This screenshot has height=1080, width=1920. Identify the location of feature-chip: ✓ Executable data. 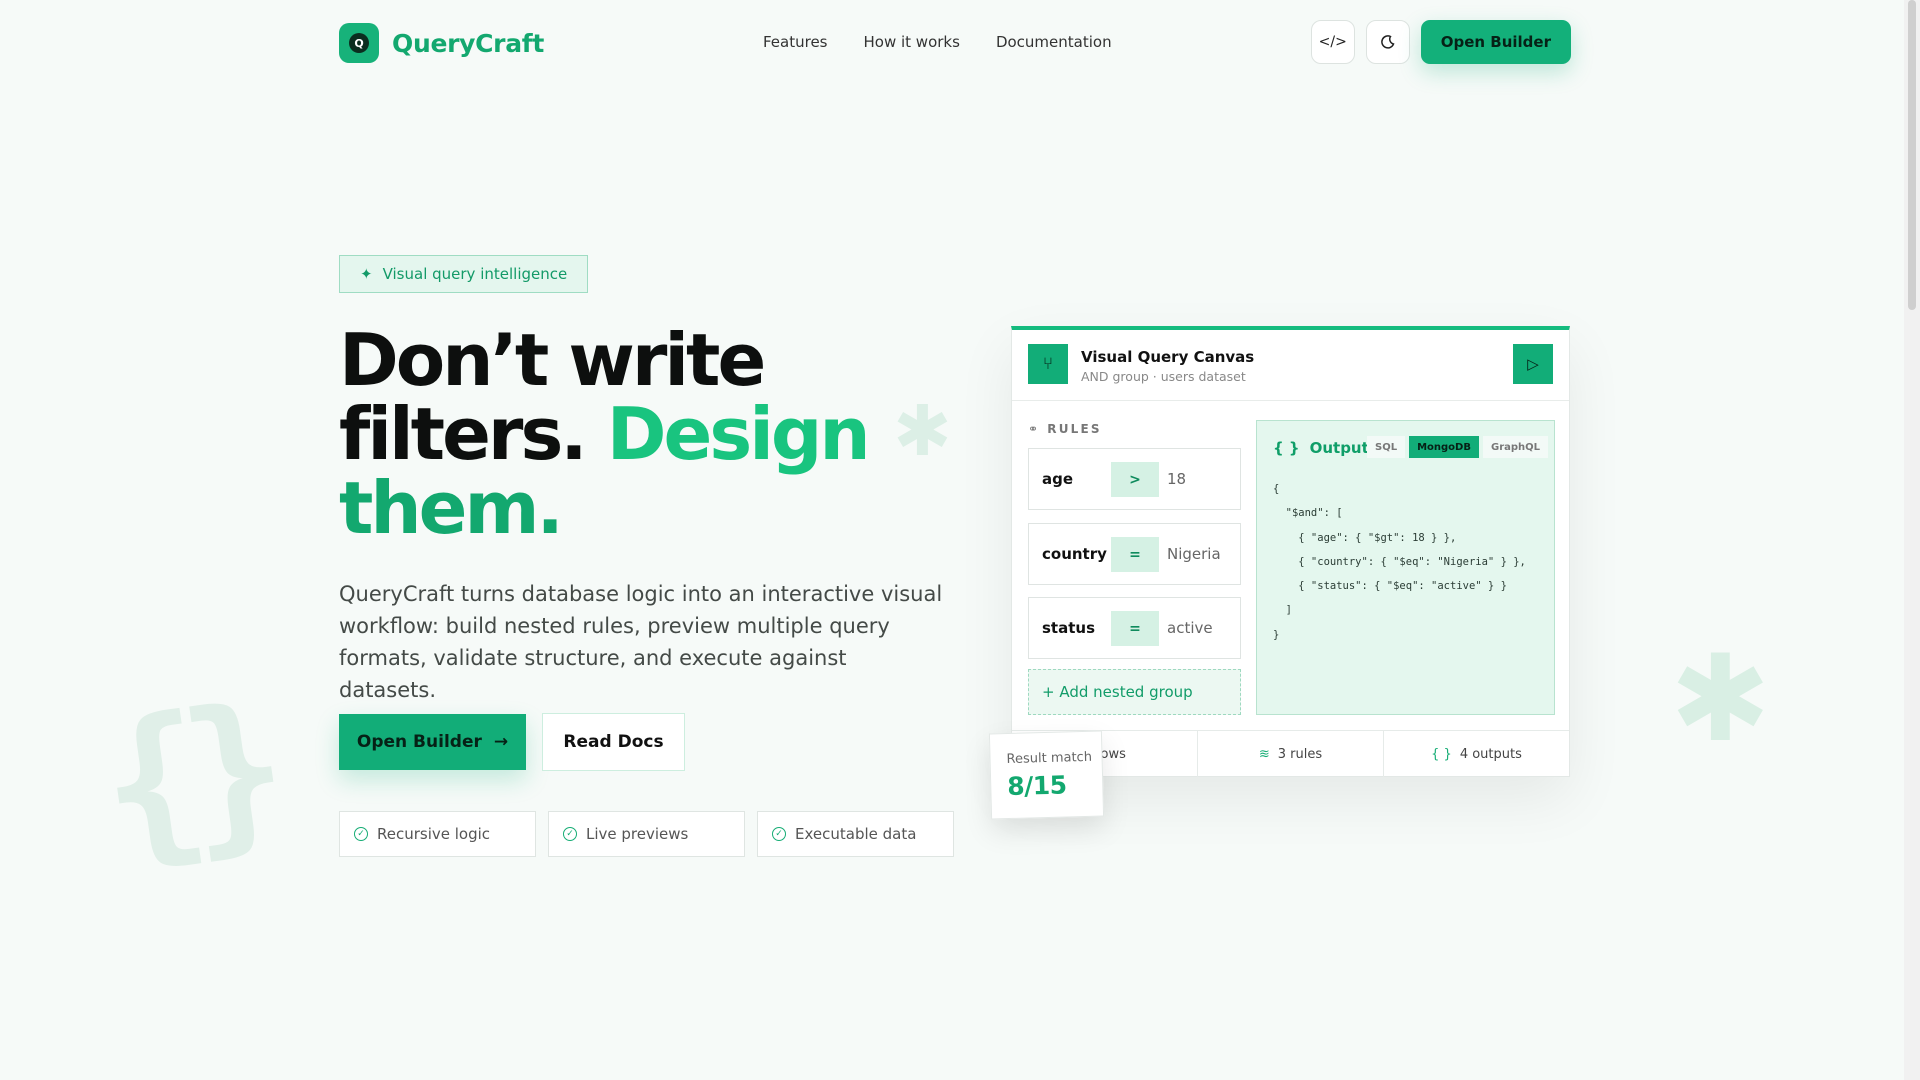
(855, 834).